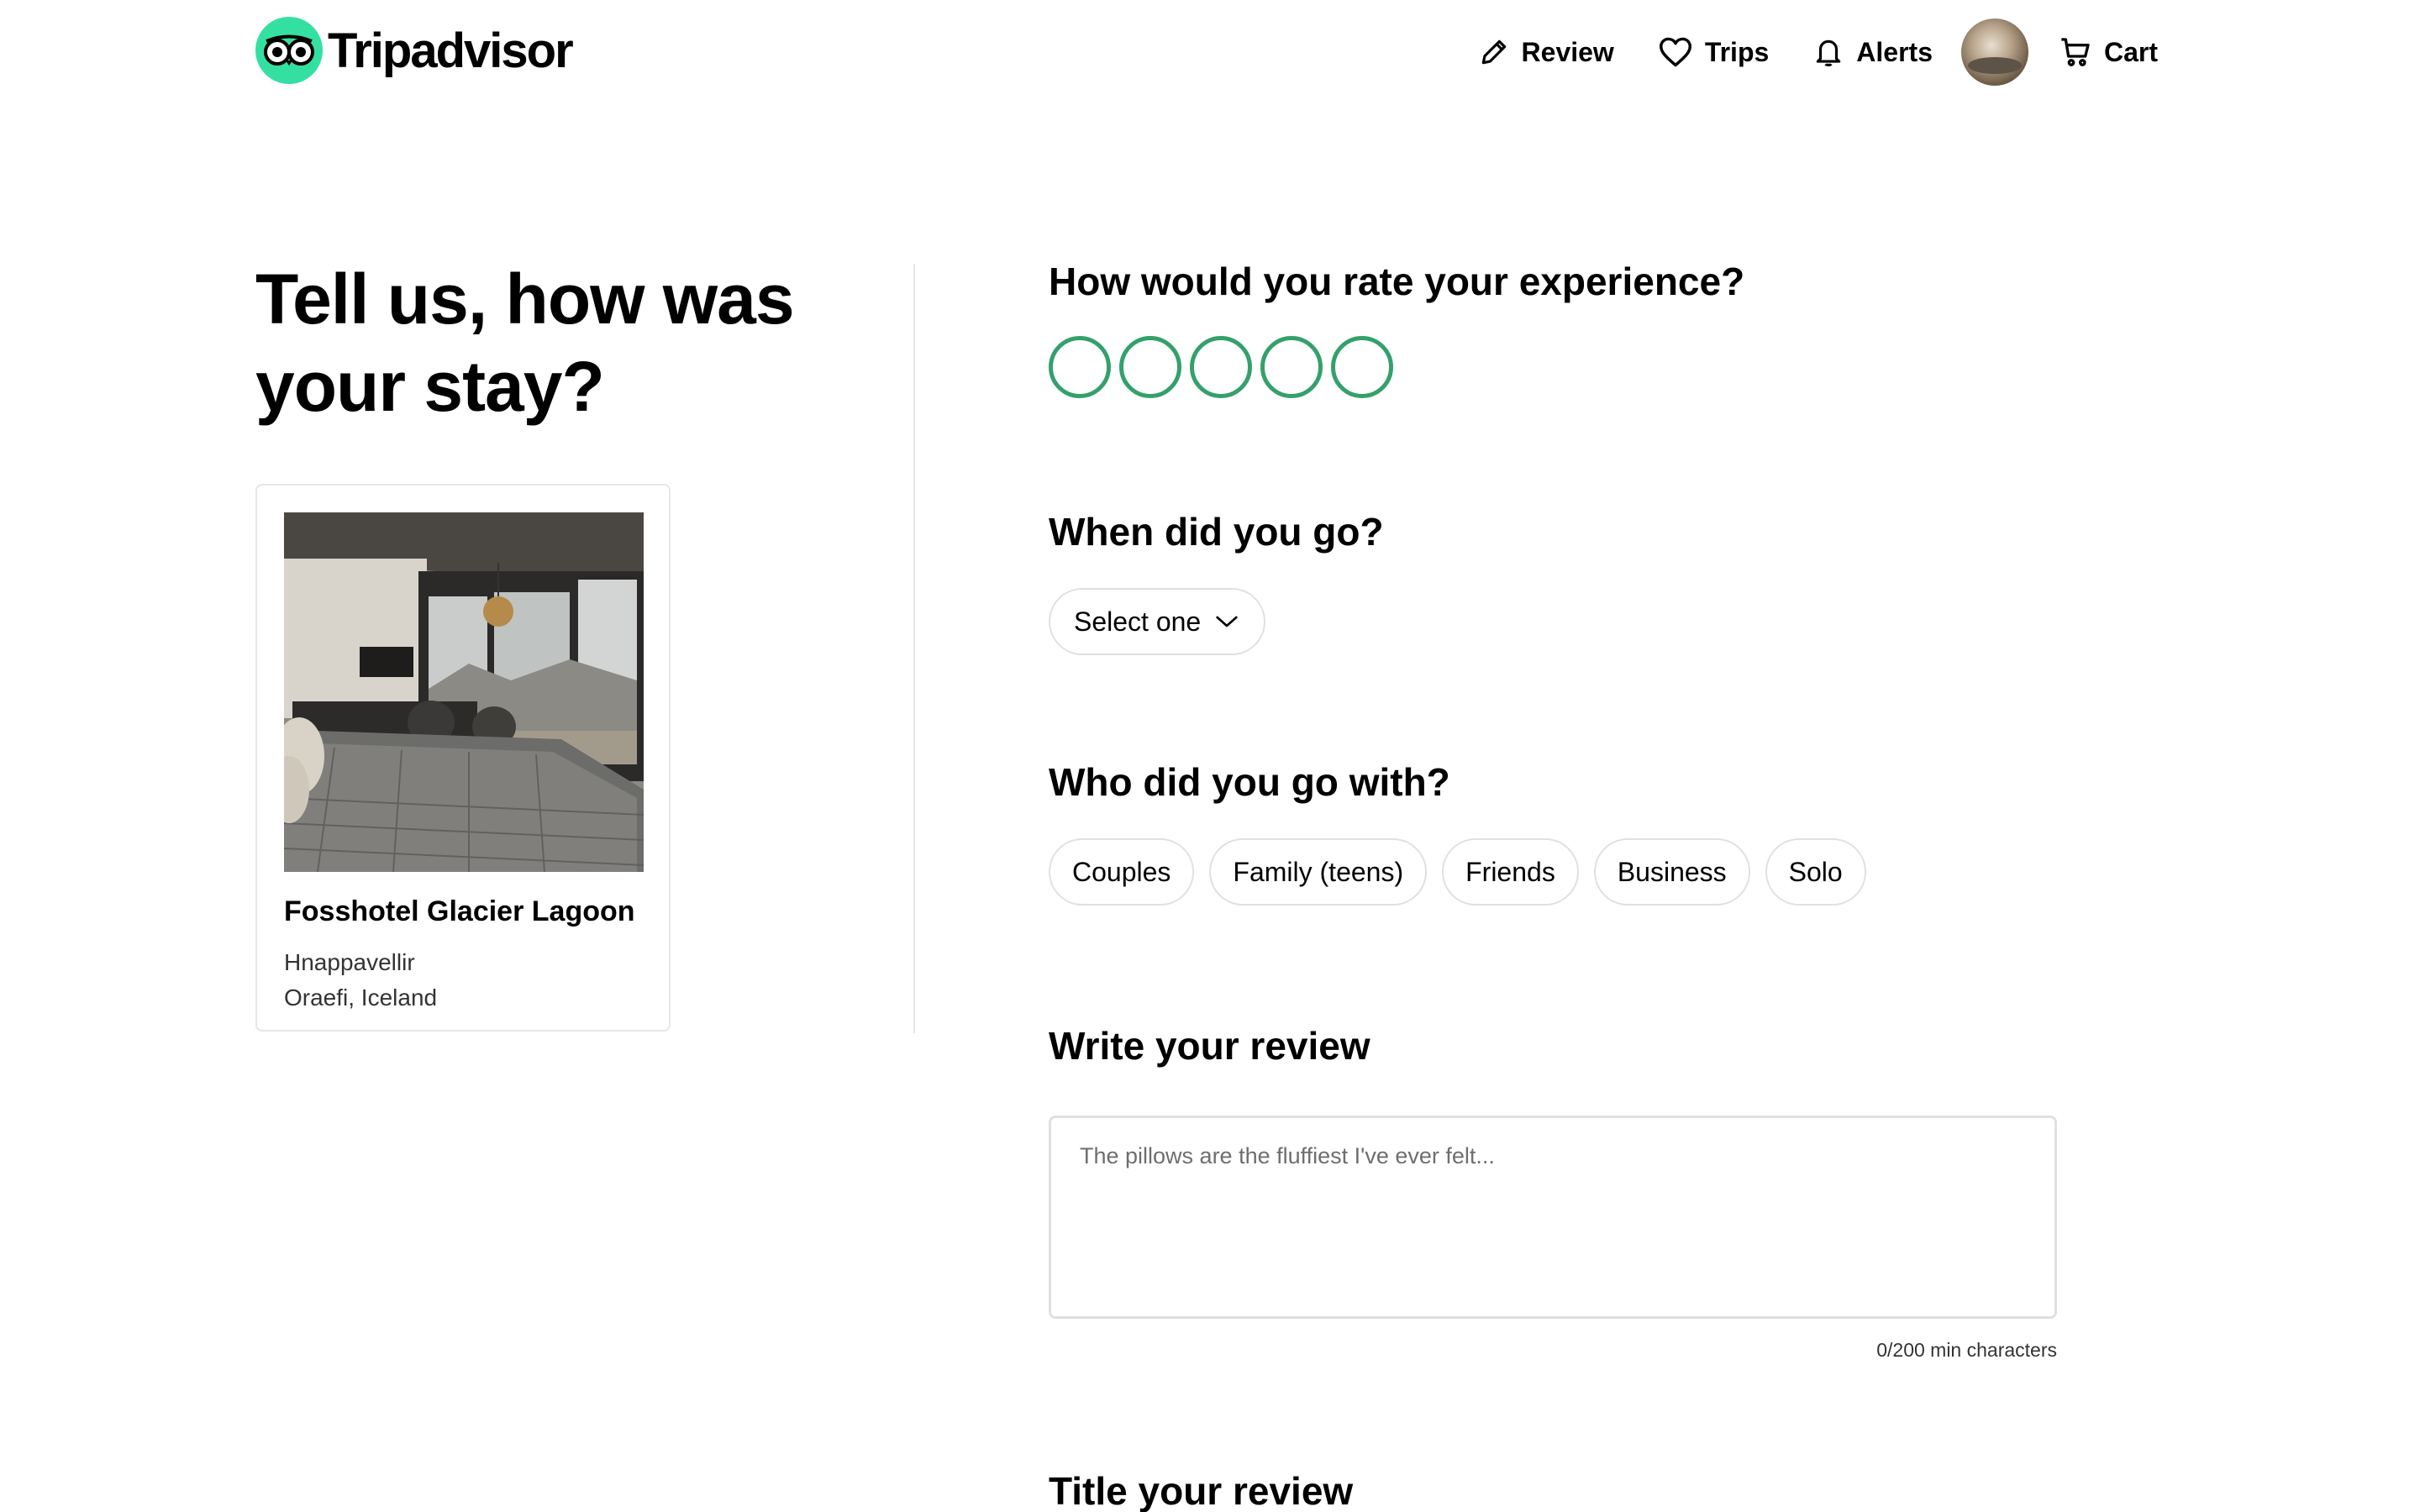 Image resolution: width=2420 pixels, height=1512 pixels. Describe the element at coordinates (451, 50) in the screenshot. I see `brand-name: Tripadvisor` at that location.